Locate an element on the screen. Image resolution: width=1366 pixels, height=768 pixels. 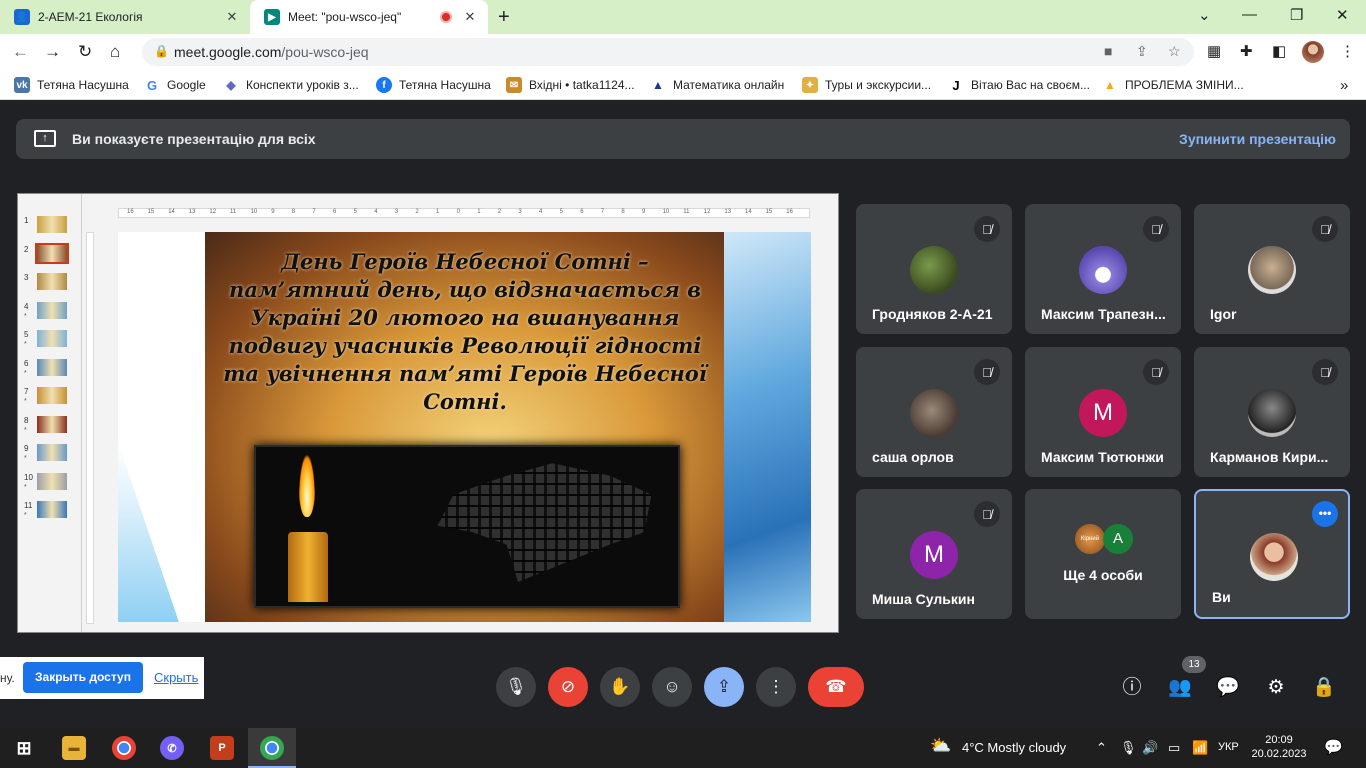
raise-hand-button: ✋ is located at coordinates (620, 687).